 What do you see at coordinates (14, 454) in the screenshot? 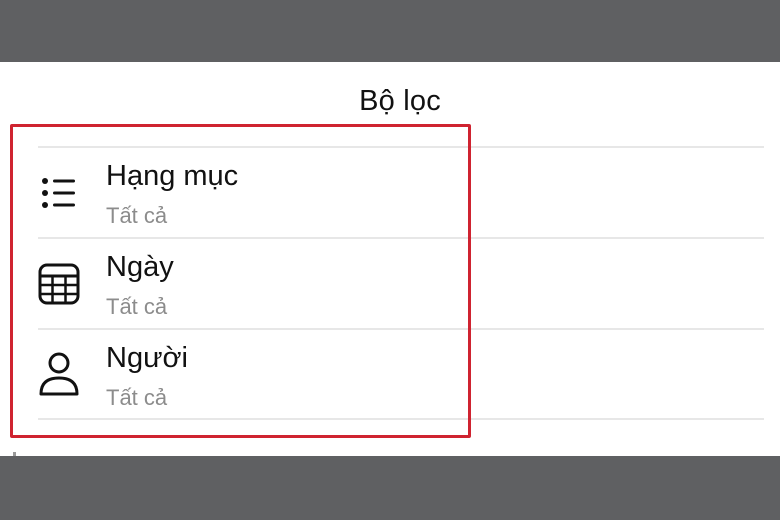
I see `scroll-mark` at bounding box center [14, 454].